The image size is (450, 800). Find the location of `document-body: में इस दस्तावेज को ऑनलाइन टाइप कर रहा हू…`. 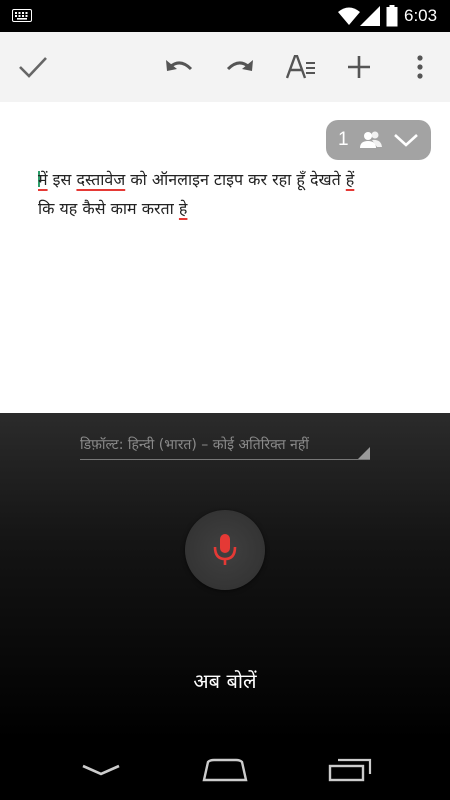

document-body: में इस दस्तावेज को ऑनलाइन टाइप कर रहा हू… is located at coordinates (228, 194).